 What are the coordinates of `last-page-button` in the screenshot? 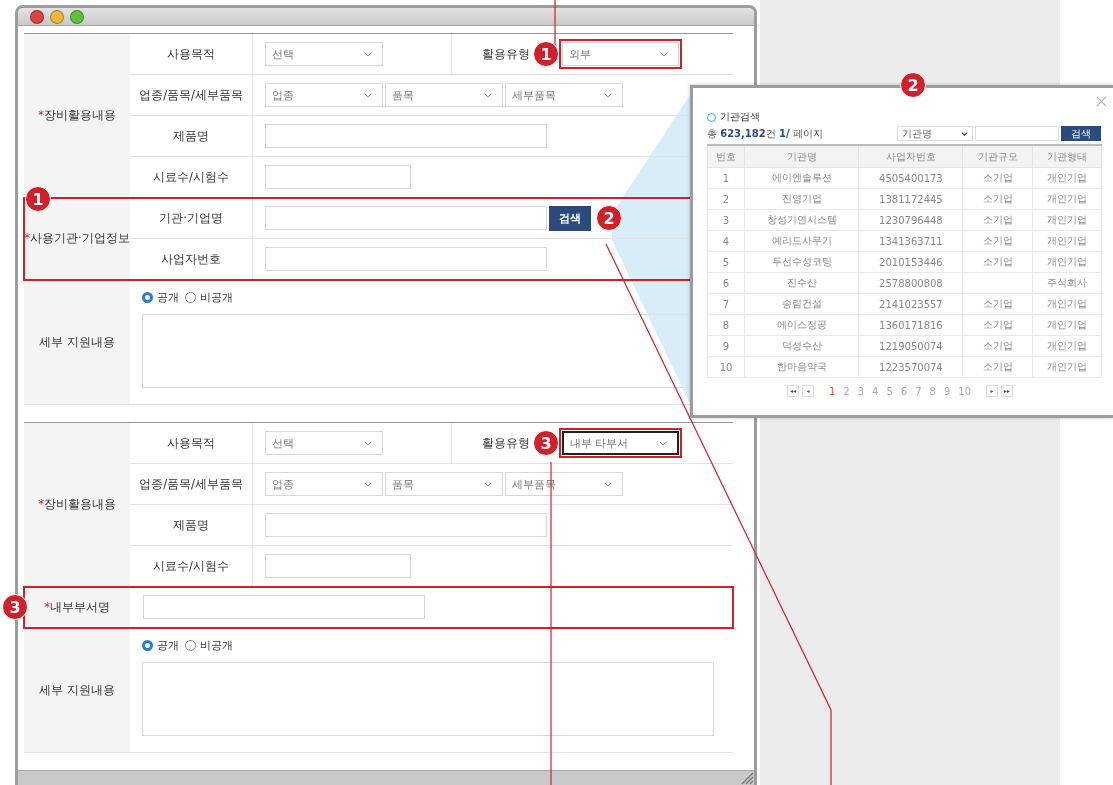 It's located at (1007, 391).